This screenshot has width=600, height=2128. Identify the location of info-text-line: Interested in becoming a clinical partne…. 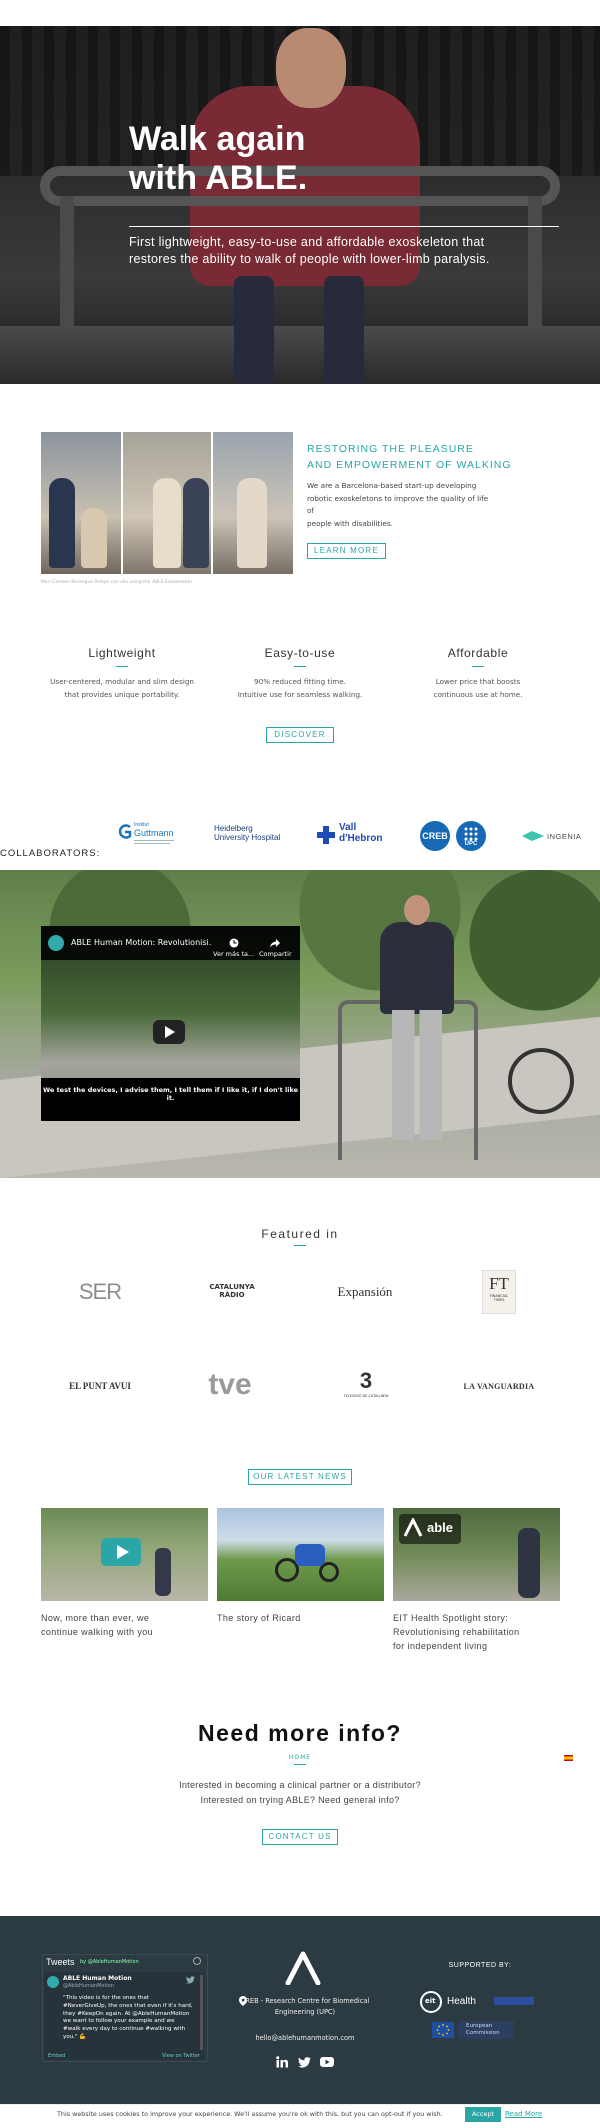
(300, 1785).